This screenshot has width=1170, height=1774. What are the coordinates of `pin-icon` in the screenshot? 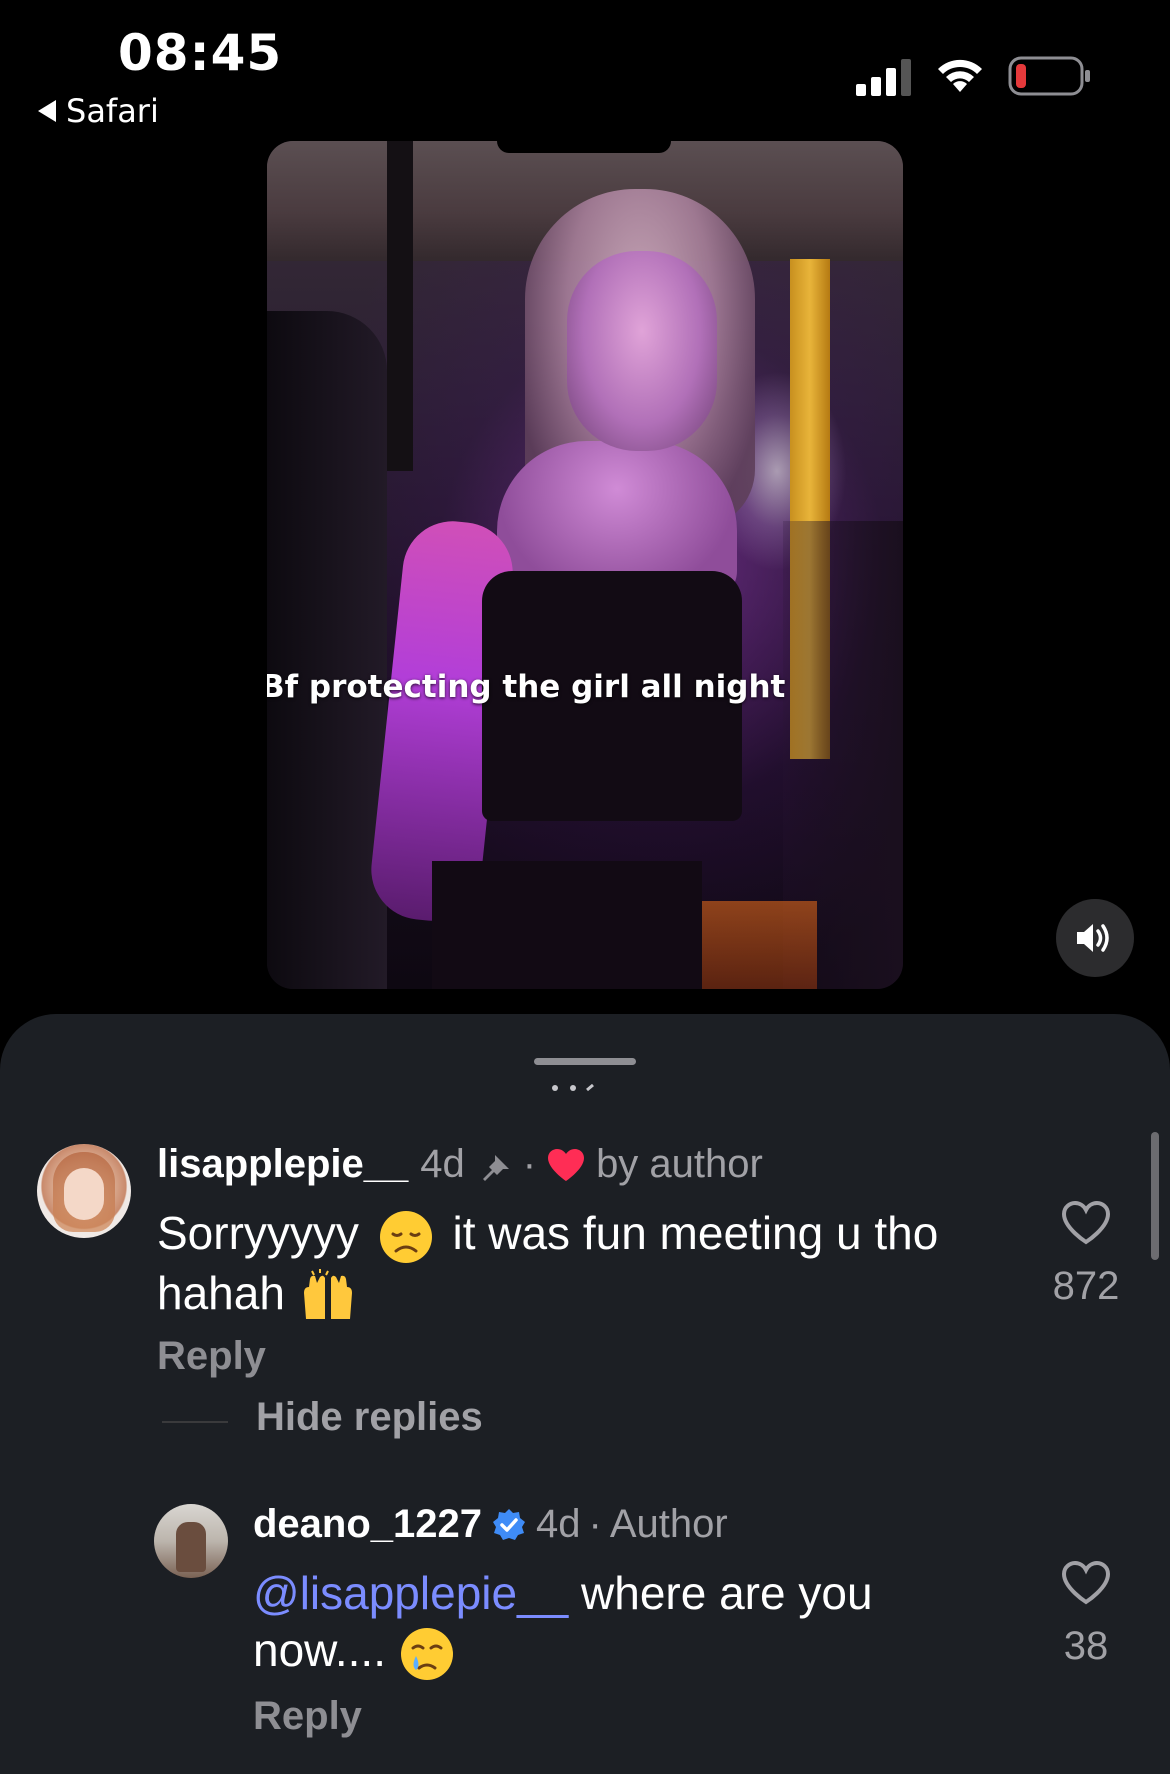 It's located at (495, 1165).